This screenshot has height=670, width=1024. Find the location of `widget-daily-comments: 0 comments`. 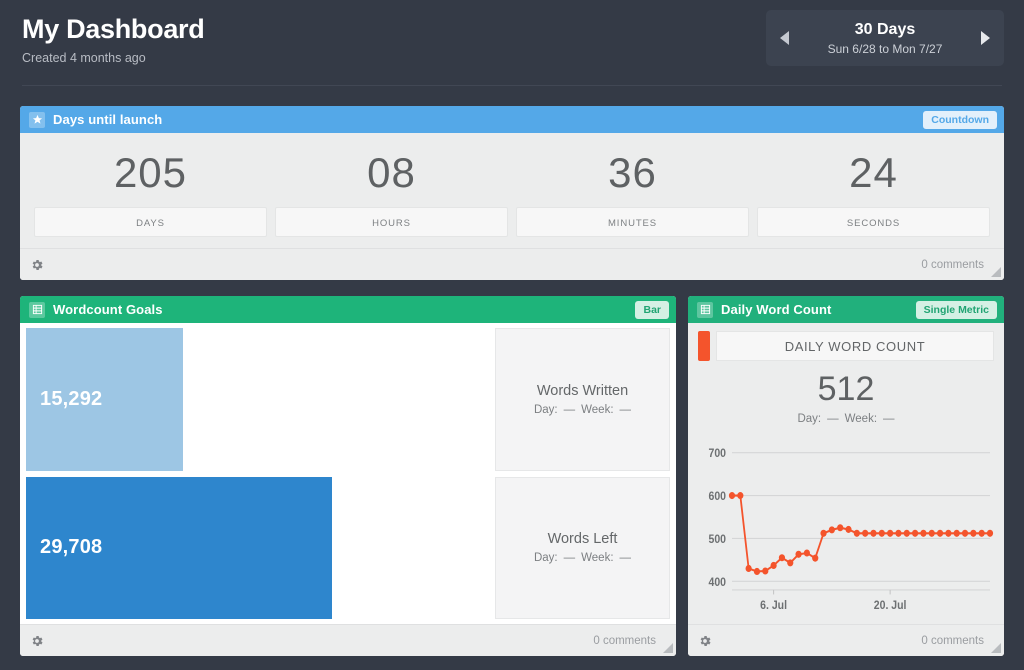

widget-daily-comments: 0 comments is located at coordinates (959, 641).